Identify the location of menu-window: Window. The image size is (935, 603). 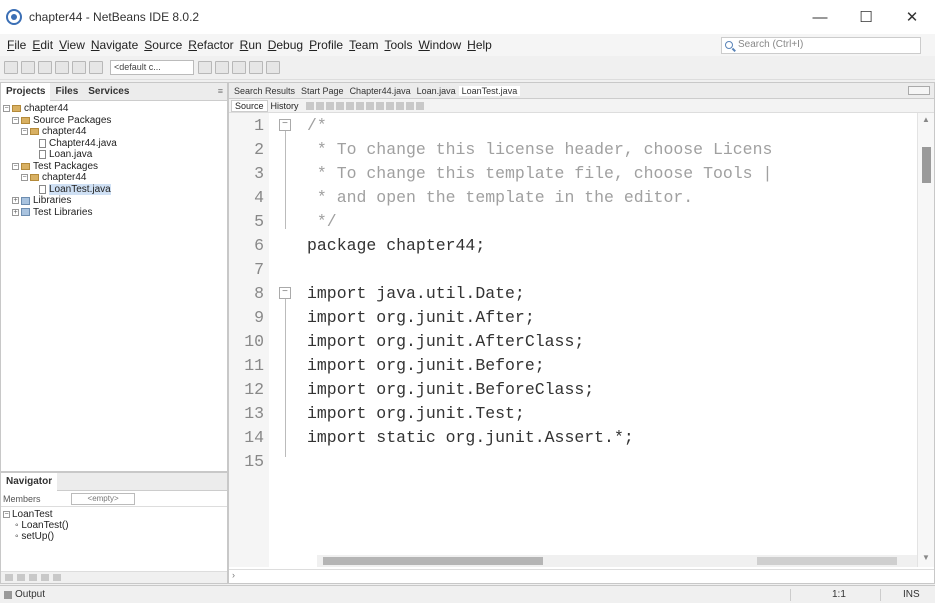
(439, 45).